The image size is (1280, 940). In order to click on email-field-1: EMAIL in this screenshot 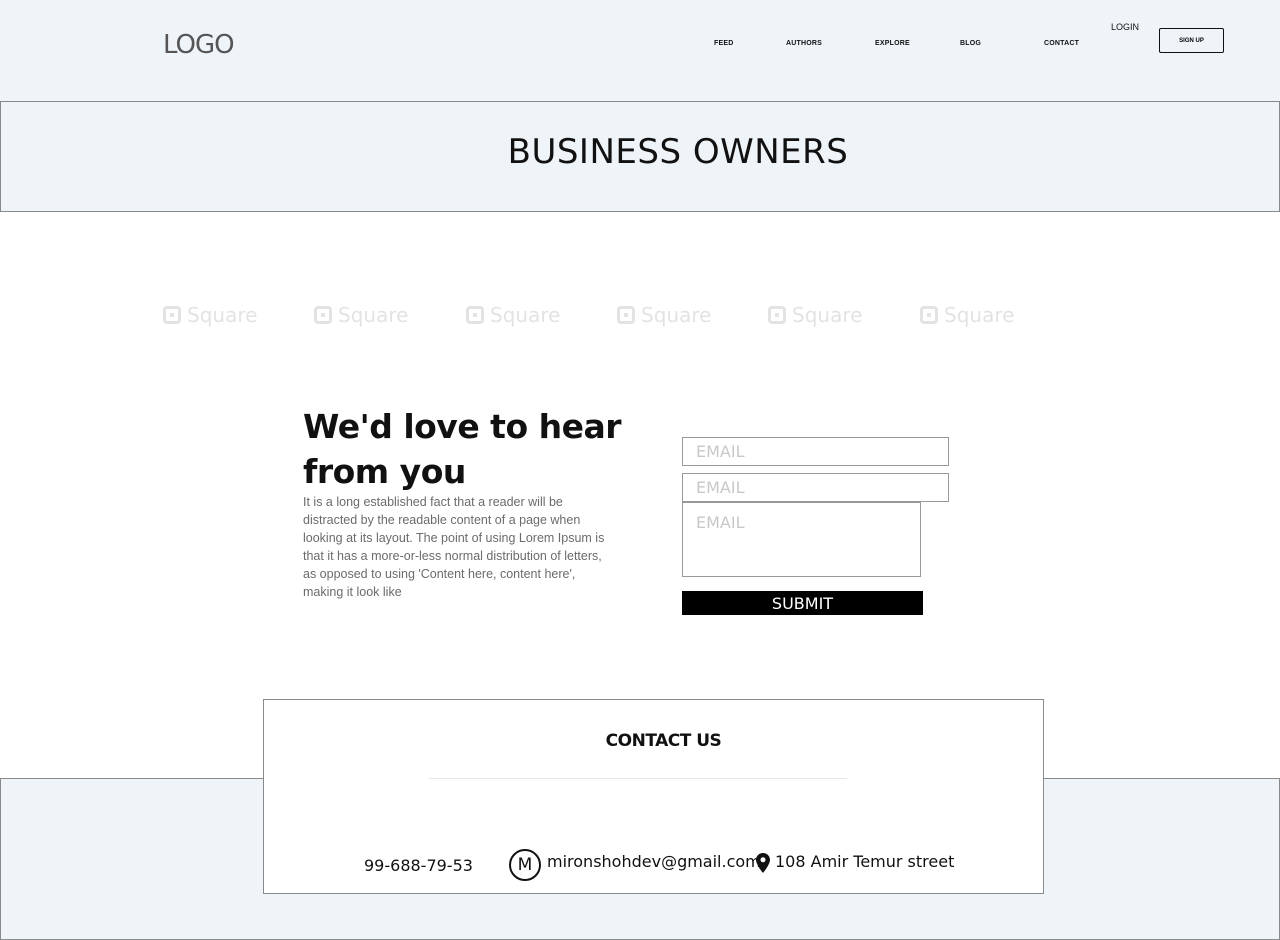, I will do `click(815, 451)`.